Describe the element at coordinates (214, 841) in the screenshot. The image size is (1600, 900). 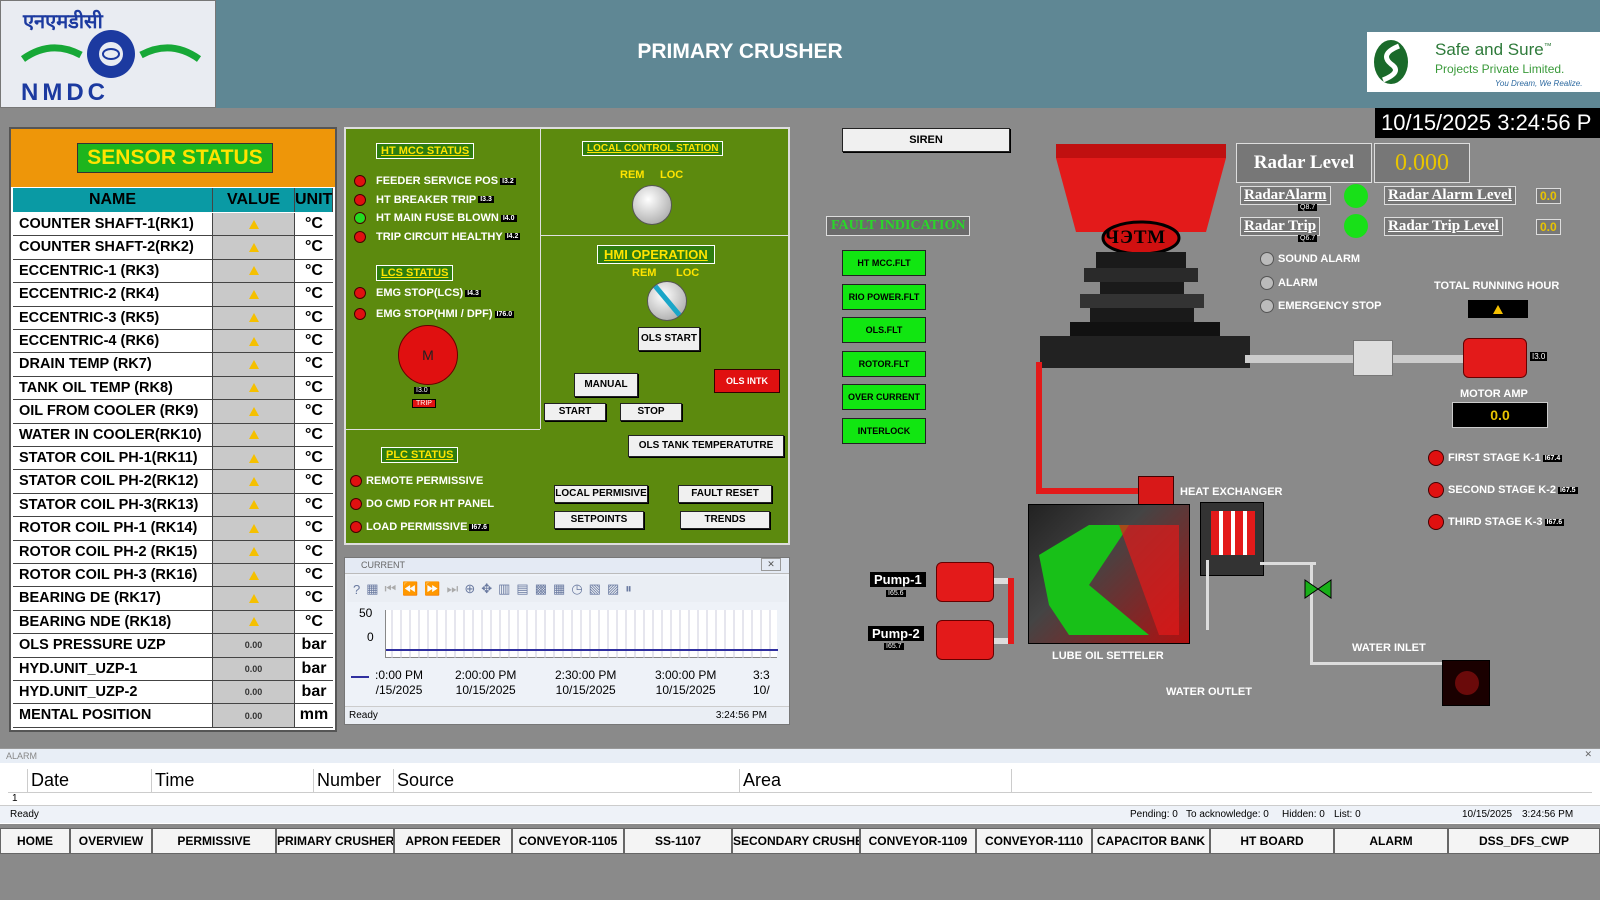
I see `nav-permissive: PERMISSIVE` at that location.